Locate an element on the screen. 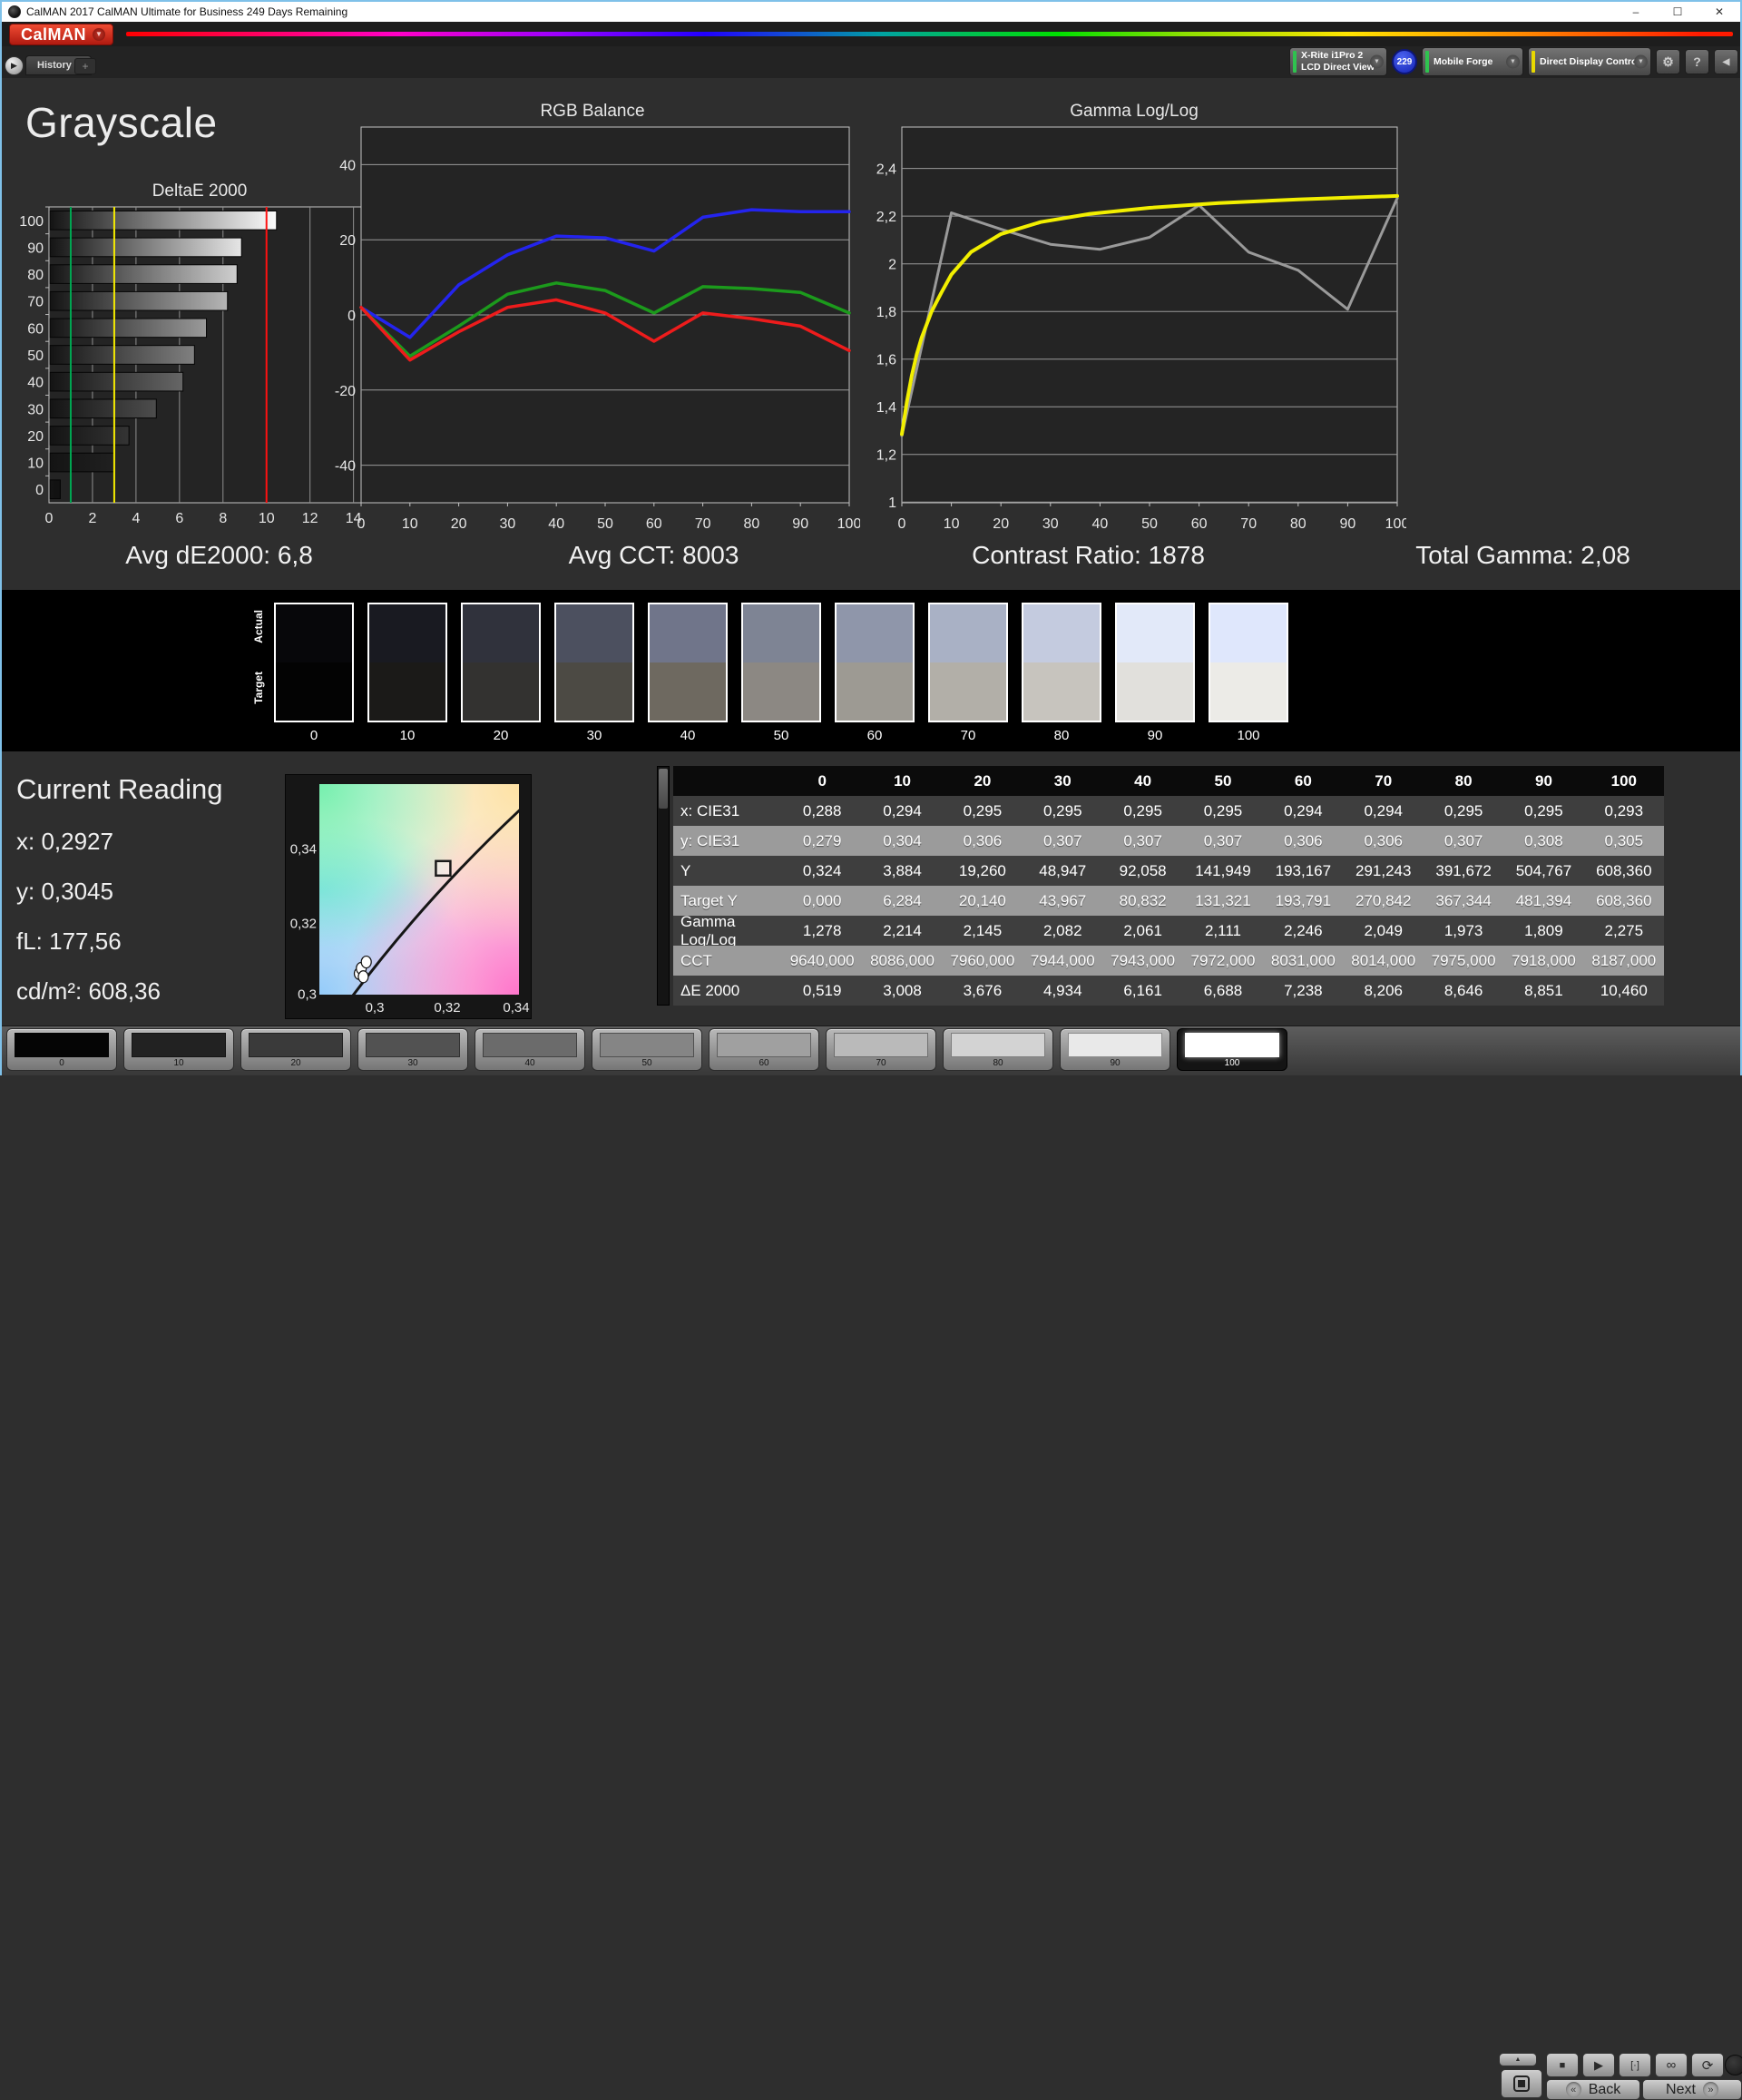 This screenshot has height=2100, width=1742. svg-text: 1,8 is located at coordinates (886, 312).